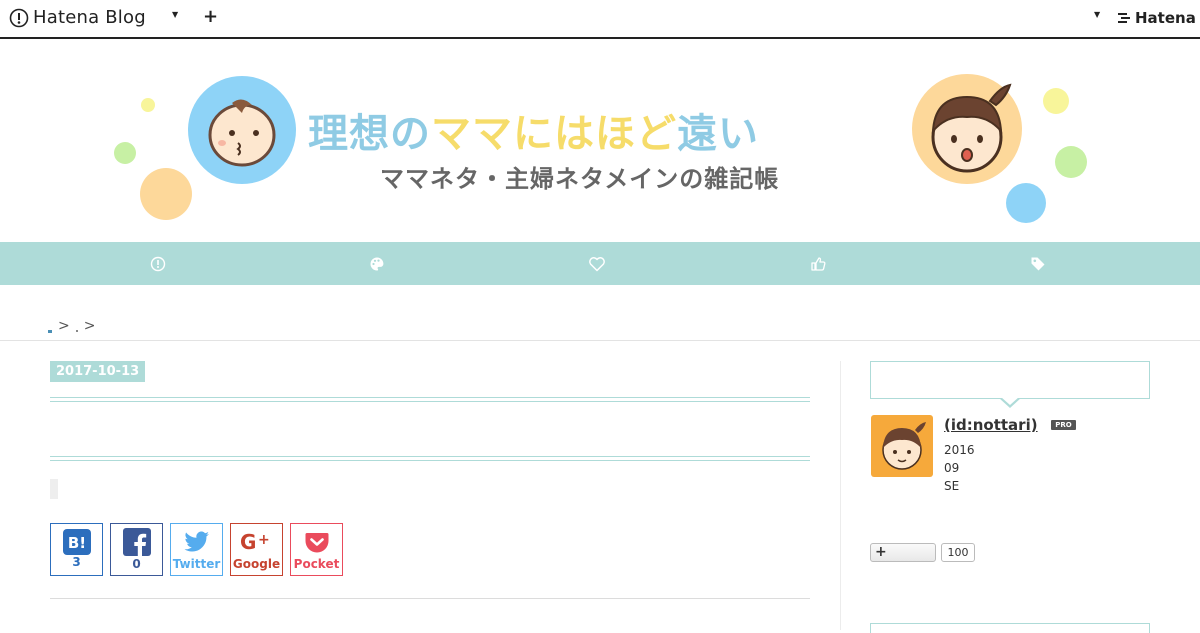 This screenshot has height=633, width=1200. I want to click on facebook-share-button: 0, so click(136, 549).